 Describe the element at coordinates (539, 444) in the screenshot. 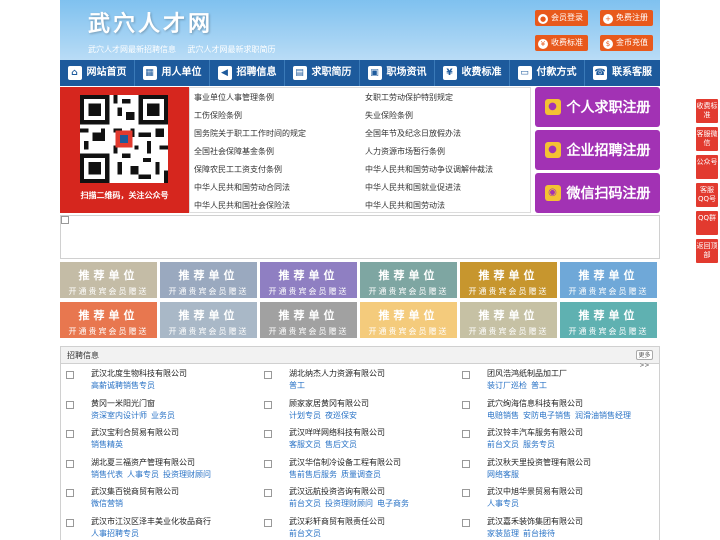

I see `position-link: 服务专员` at that location.